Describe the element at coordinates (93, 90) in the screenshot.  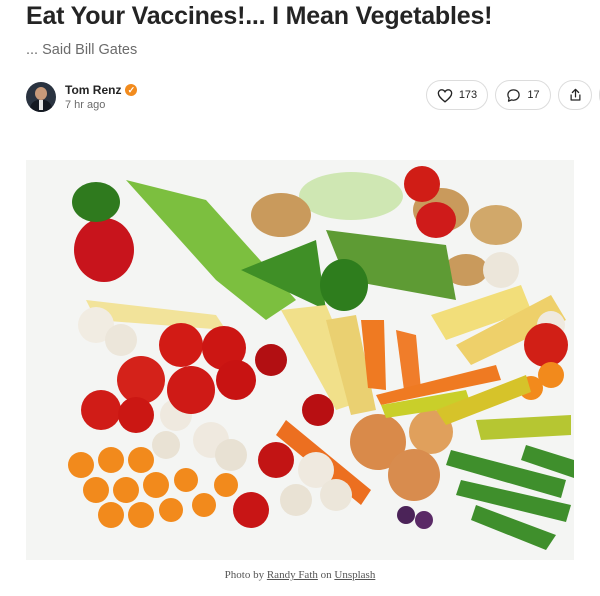
I see `author-name: Tom Renz` at that location.